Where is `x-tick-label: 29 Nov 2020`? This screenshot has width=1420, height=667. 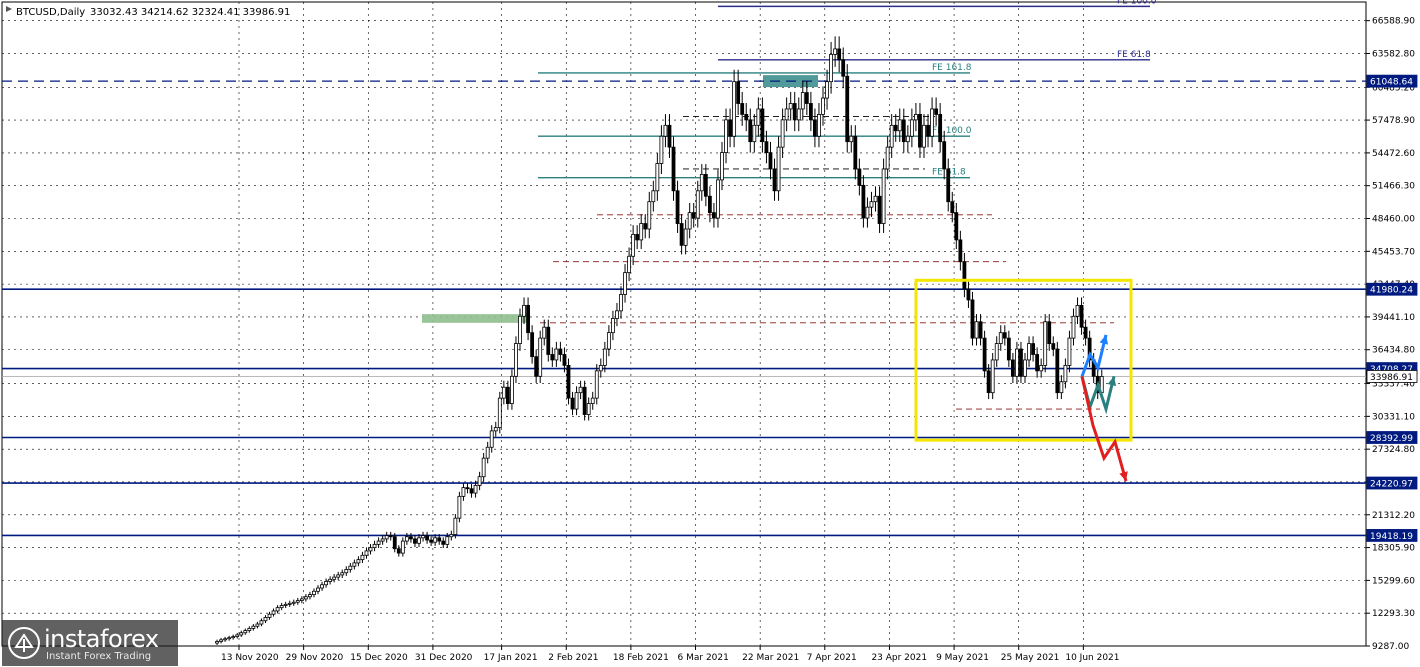
x-tick-label: 29 Nov 2020 is located at coordinates (315, 658).